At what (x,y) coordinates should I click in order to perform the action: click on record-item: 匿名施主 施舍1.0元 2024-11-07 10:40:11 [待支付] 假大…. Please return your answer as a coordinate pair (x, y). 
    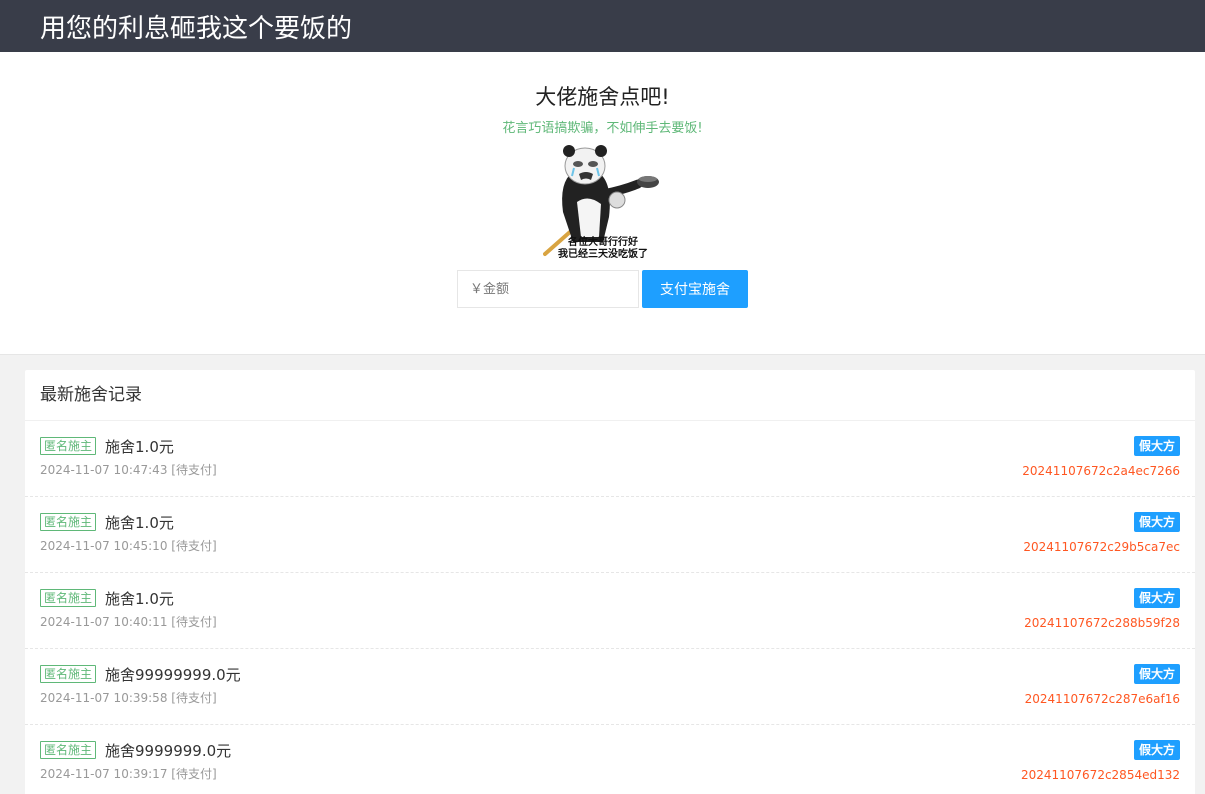
    Looking at the image, I should click on (610, 611).